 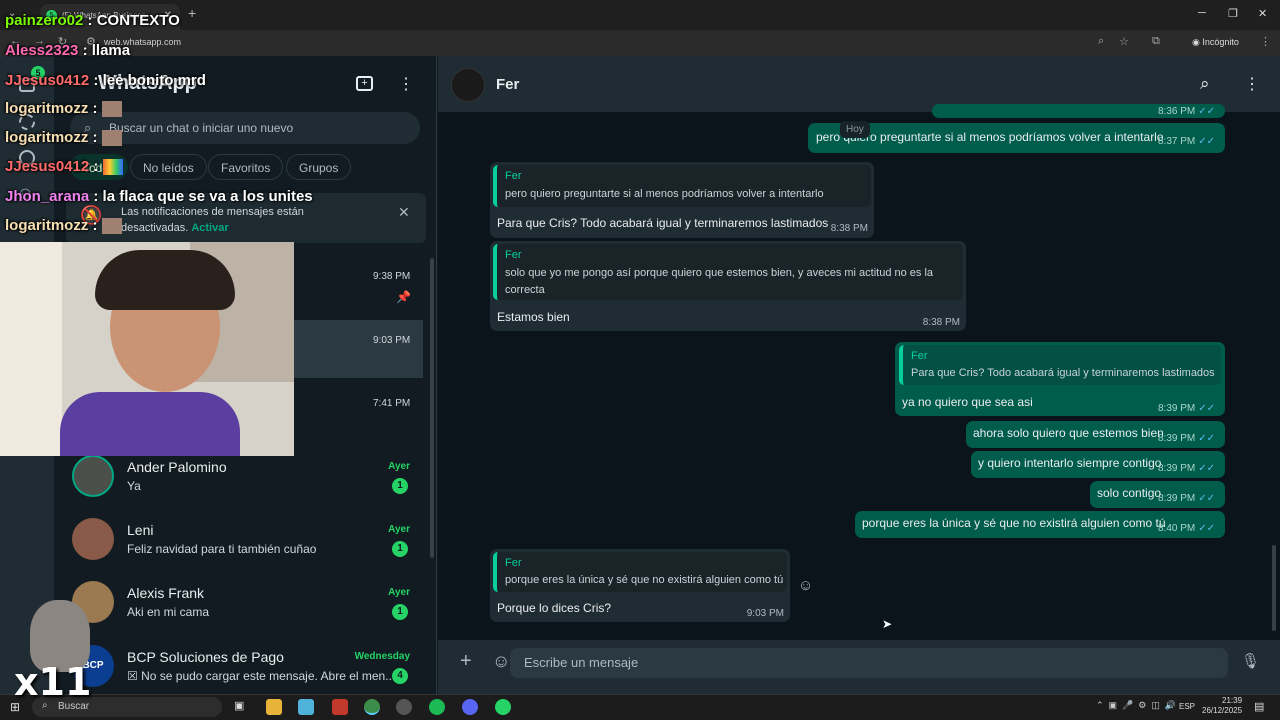 What do you see at coordinates (437, 707) in the screenshot?
I see `spotify-icon` at bounding box center [437, 707].